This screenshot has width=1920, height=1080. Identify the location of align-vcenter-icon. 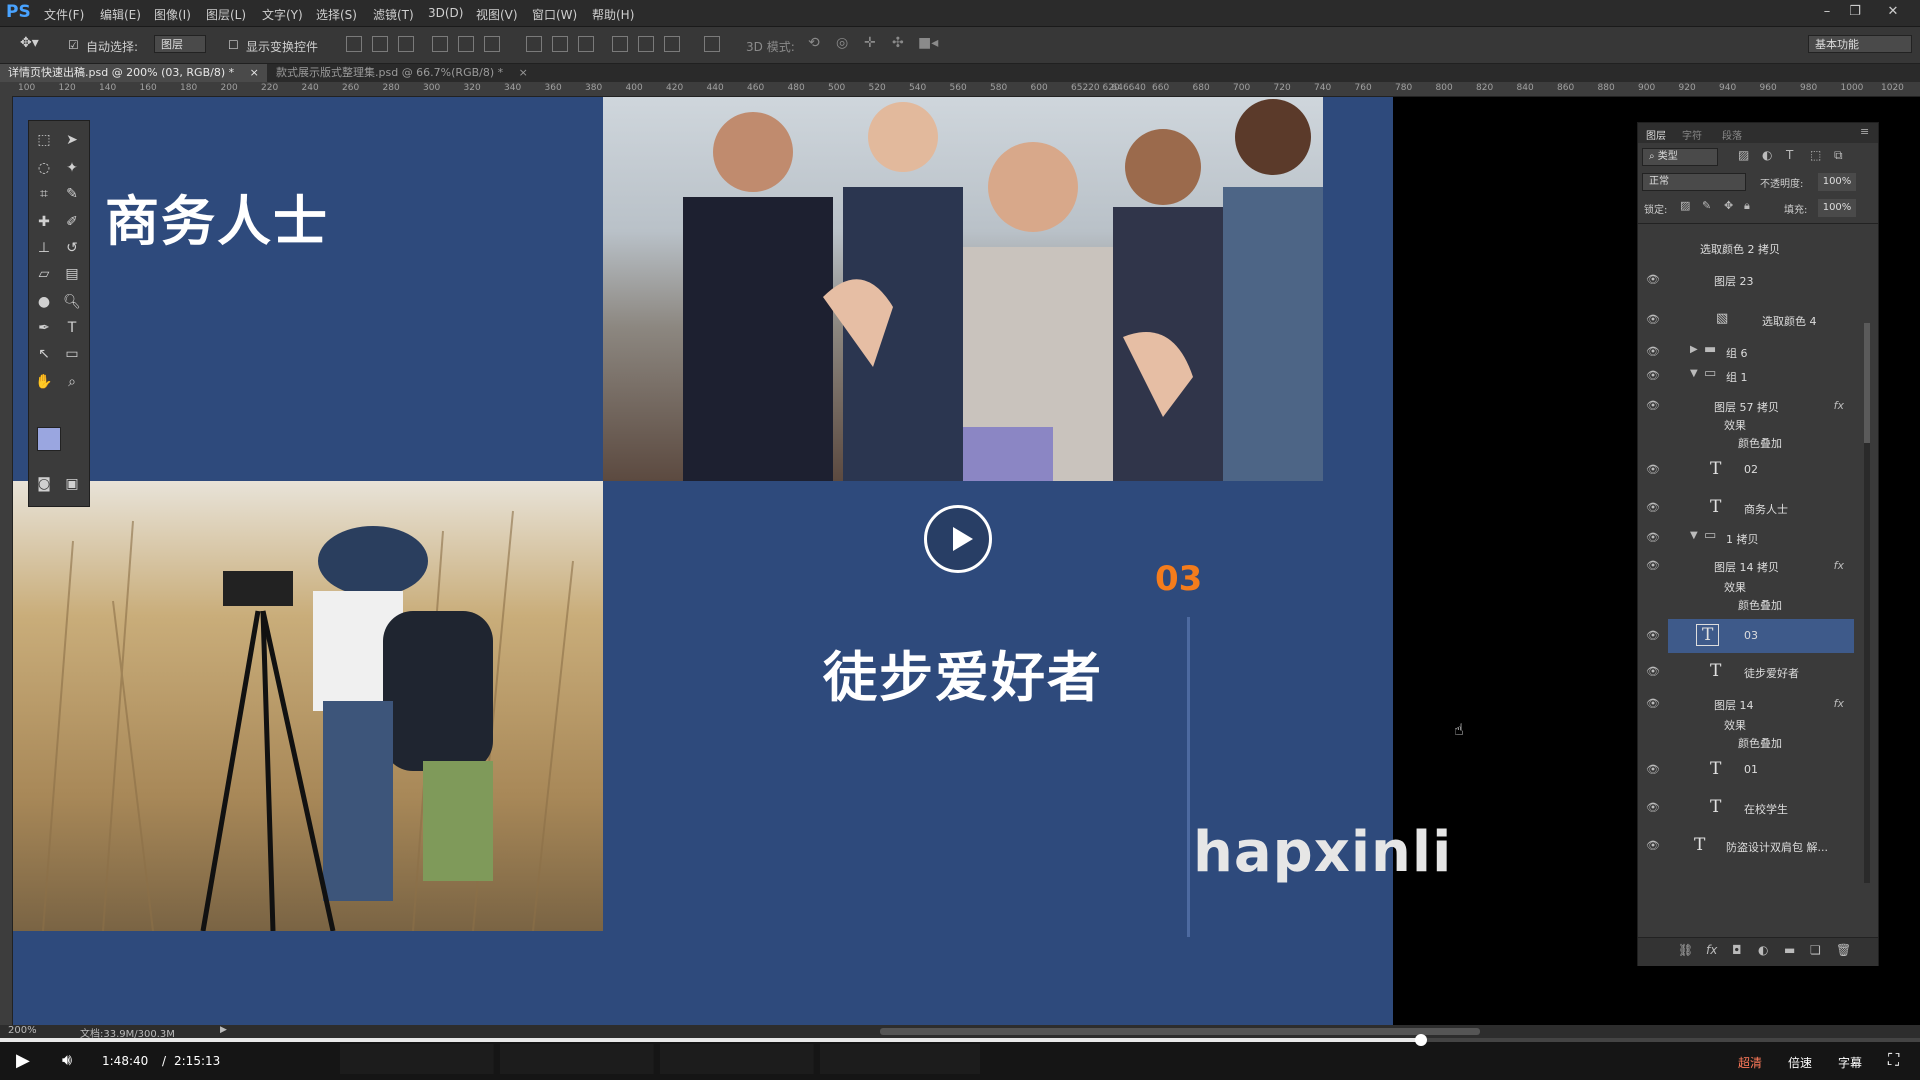
(466, 44).